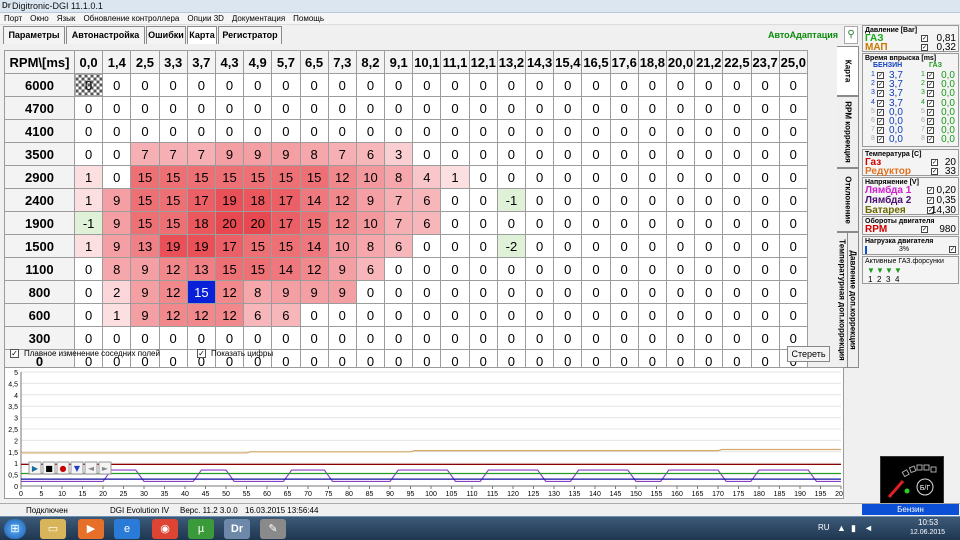  What do you see at coordinates (924, 38) in the screenshot?
I see `gas-pressure-checkbox: ✓` at bounding box center [924, 38].